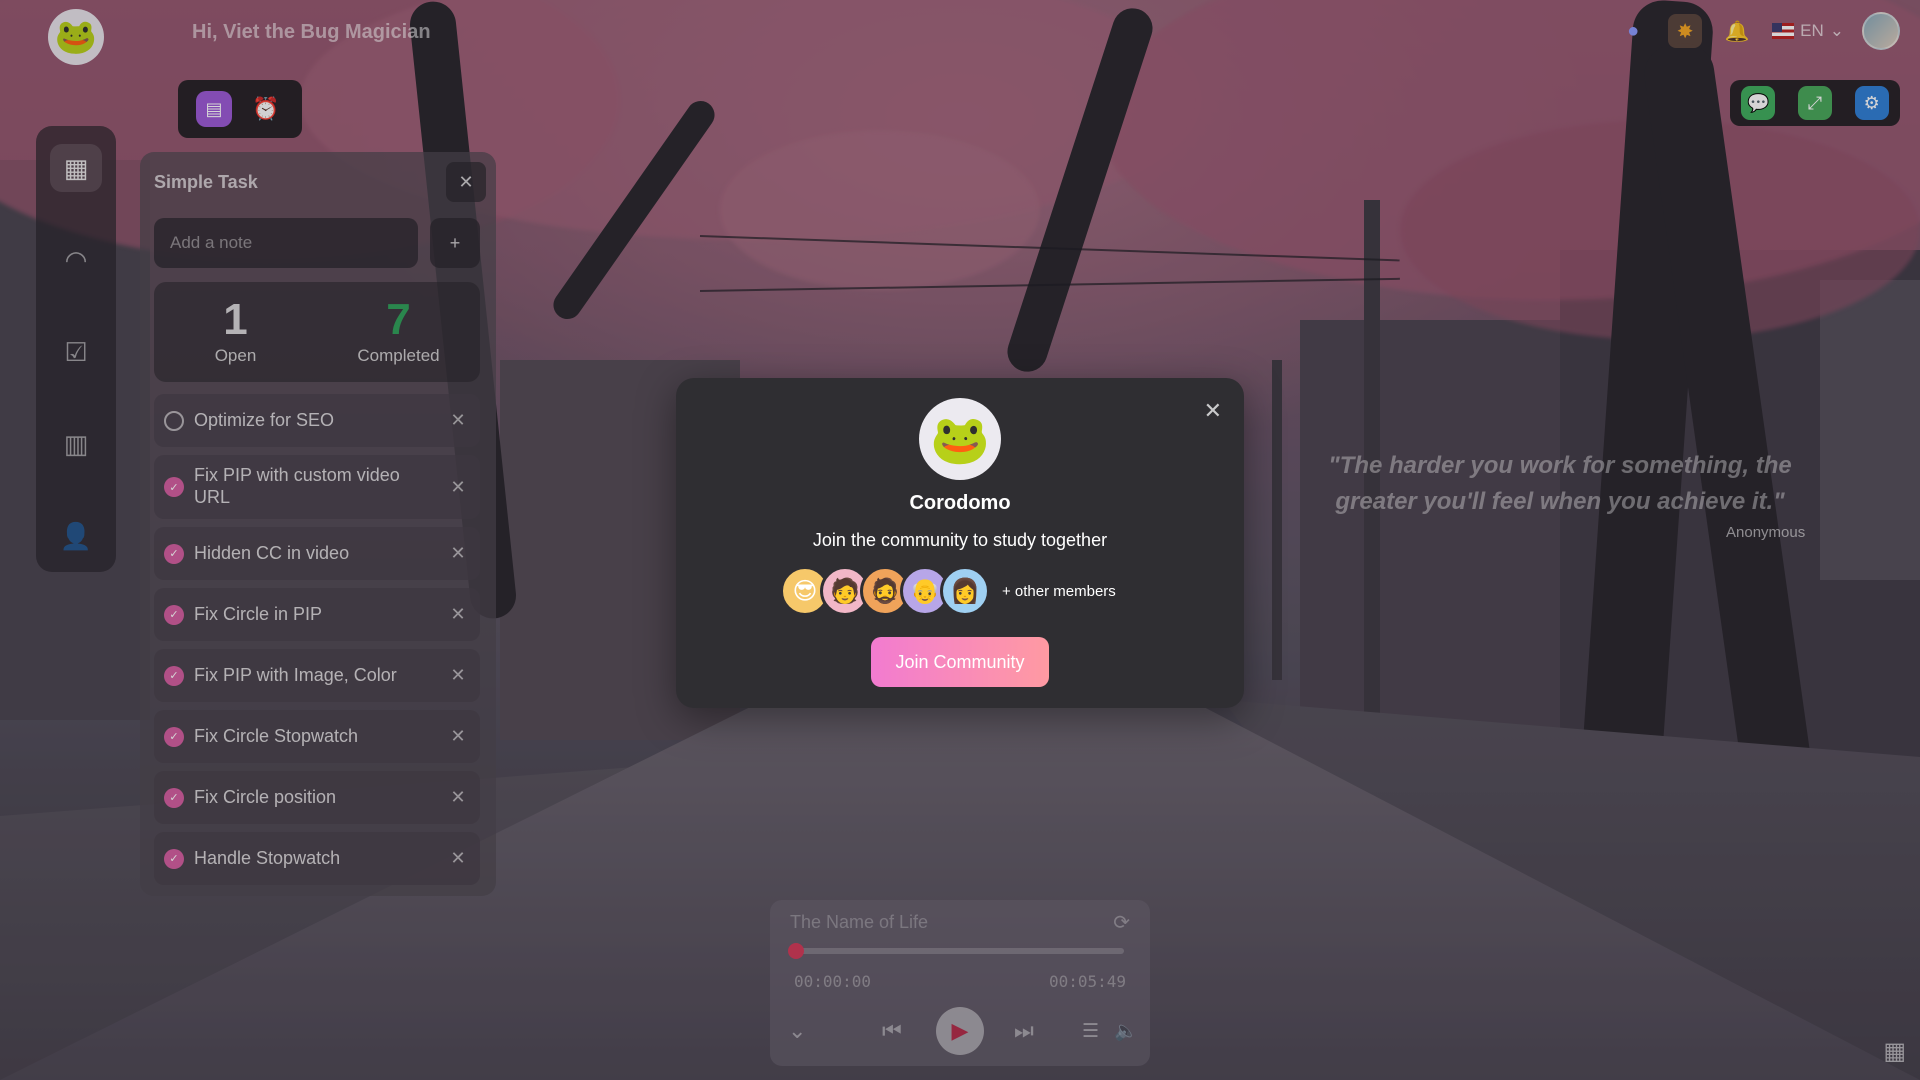  I want to click on close-icon: ✕, so click(1213, 411).